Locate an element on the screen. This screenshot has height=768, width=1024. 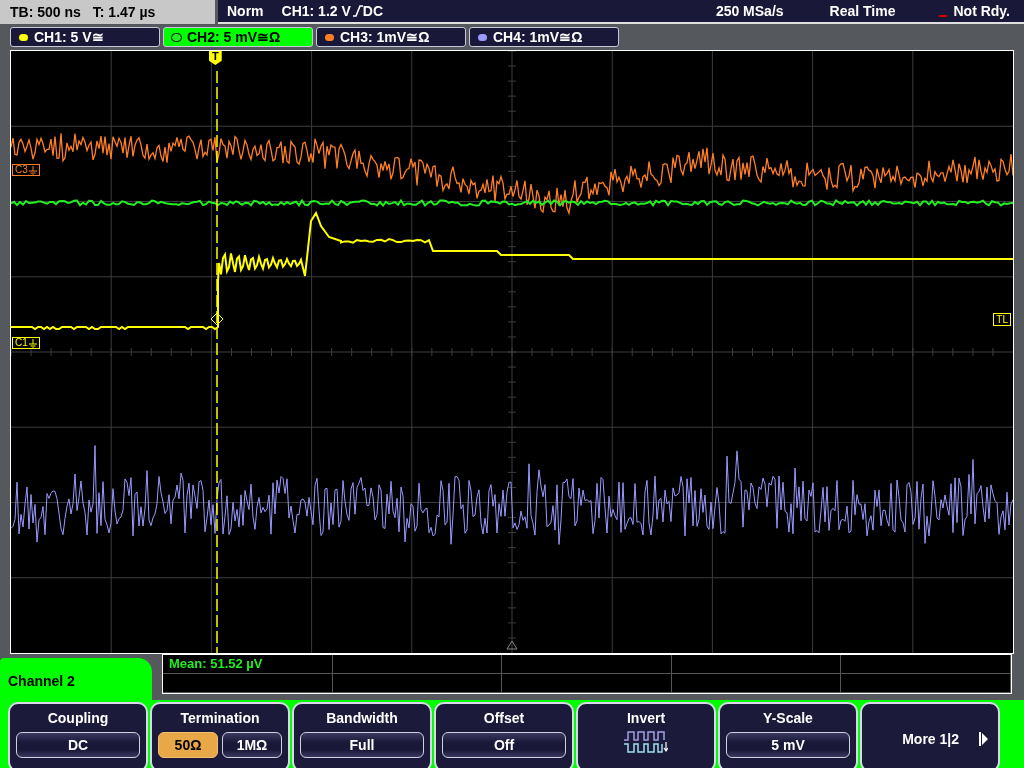
trigger-level: CH1: 1.2 V is located at coordinates (316, 11).